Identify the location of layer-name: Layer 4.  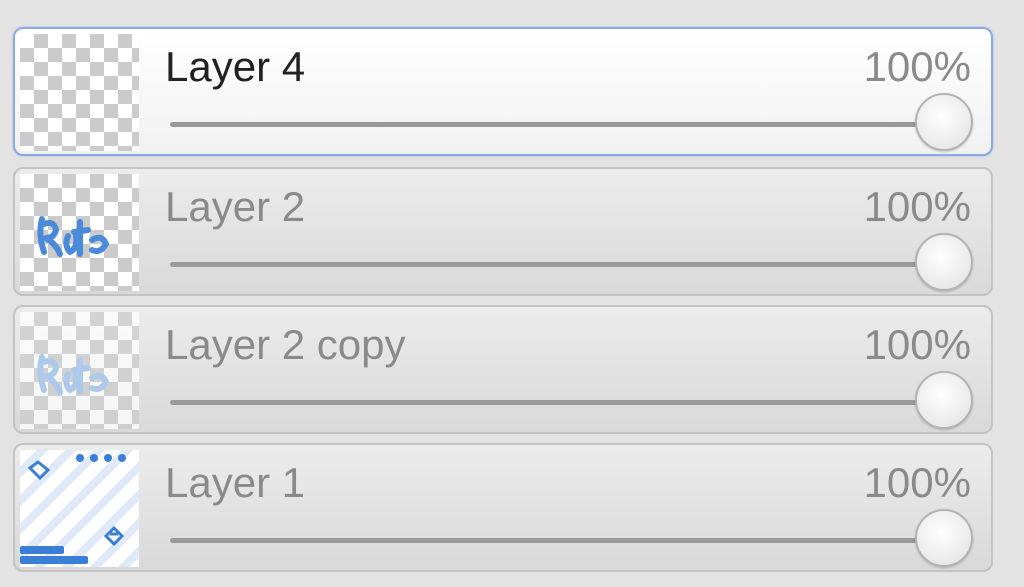
(235, 66).